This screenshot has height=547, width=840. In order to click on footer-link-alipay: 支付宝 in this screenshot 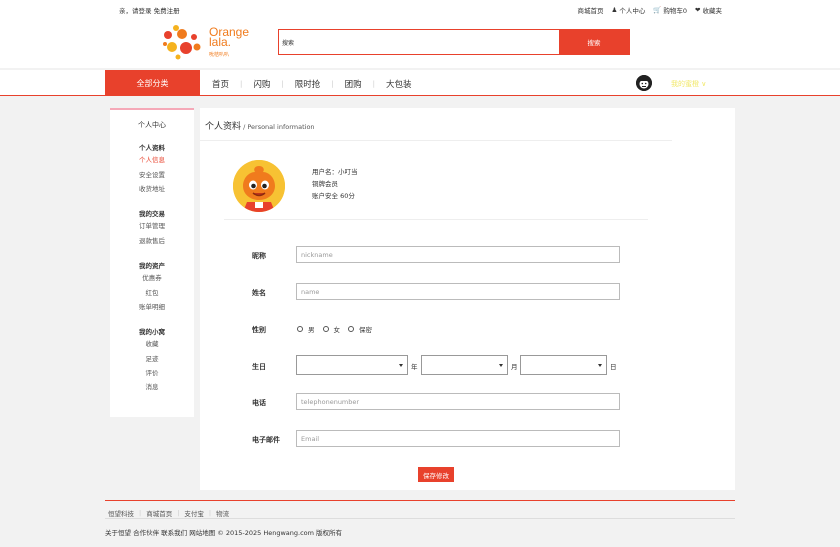, I will do `click(194, 513)`.